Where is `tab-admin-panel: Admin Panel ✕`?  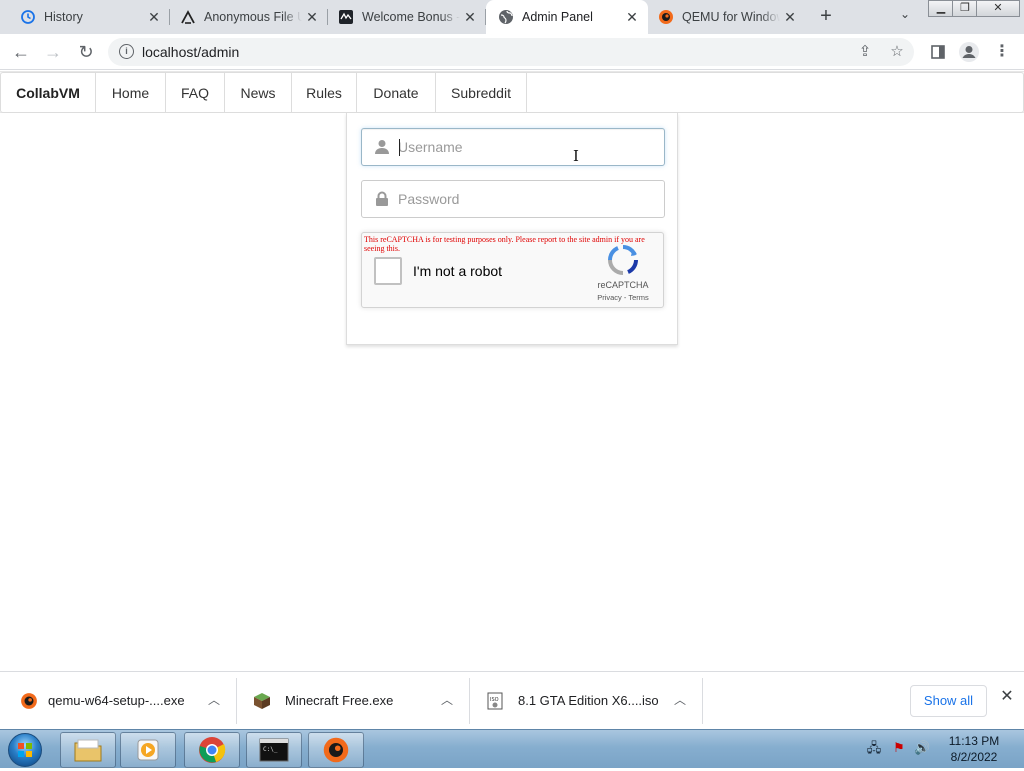
tab-admin-panel: Admin Panel ✕ is located at coordinates (567, 17).